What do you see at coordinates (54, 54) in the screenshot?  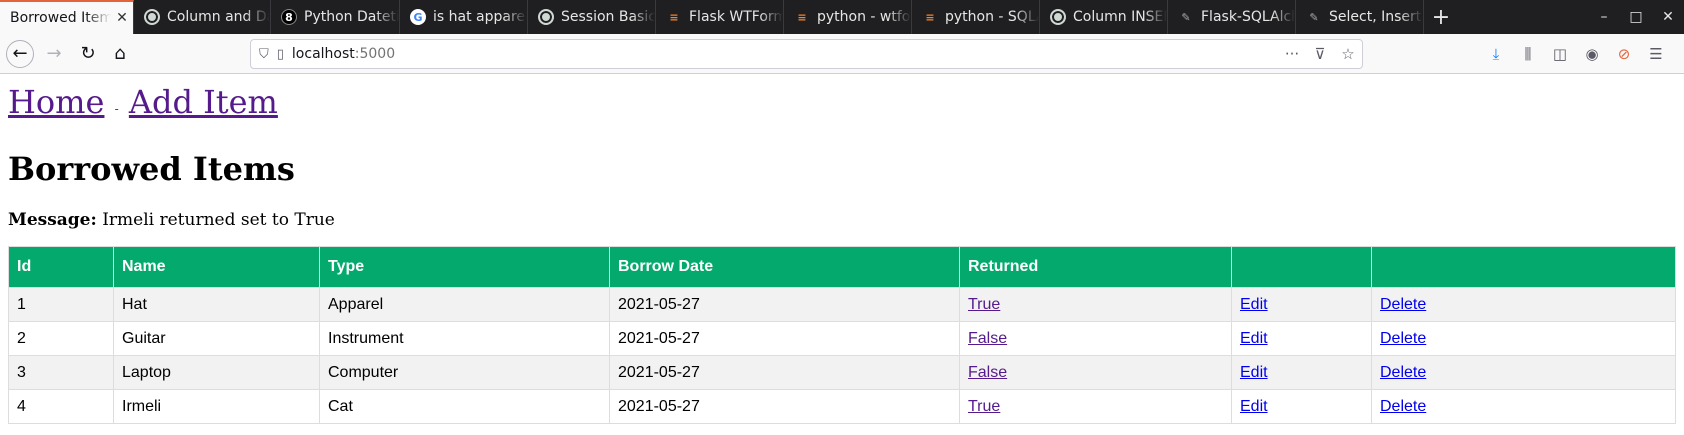 I see `forward-arrow-icon: →` at bounding box center [54, 54].